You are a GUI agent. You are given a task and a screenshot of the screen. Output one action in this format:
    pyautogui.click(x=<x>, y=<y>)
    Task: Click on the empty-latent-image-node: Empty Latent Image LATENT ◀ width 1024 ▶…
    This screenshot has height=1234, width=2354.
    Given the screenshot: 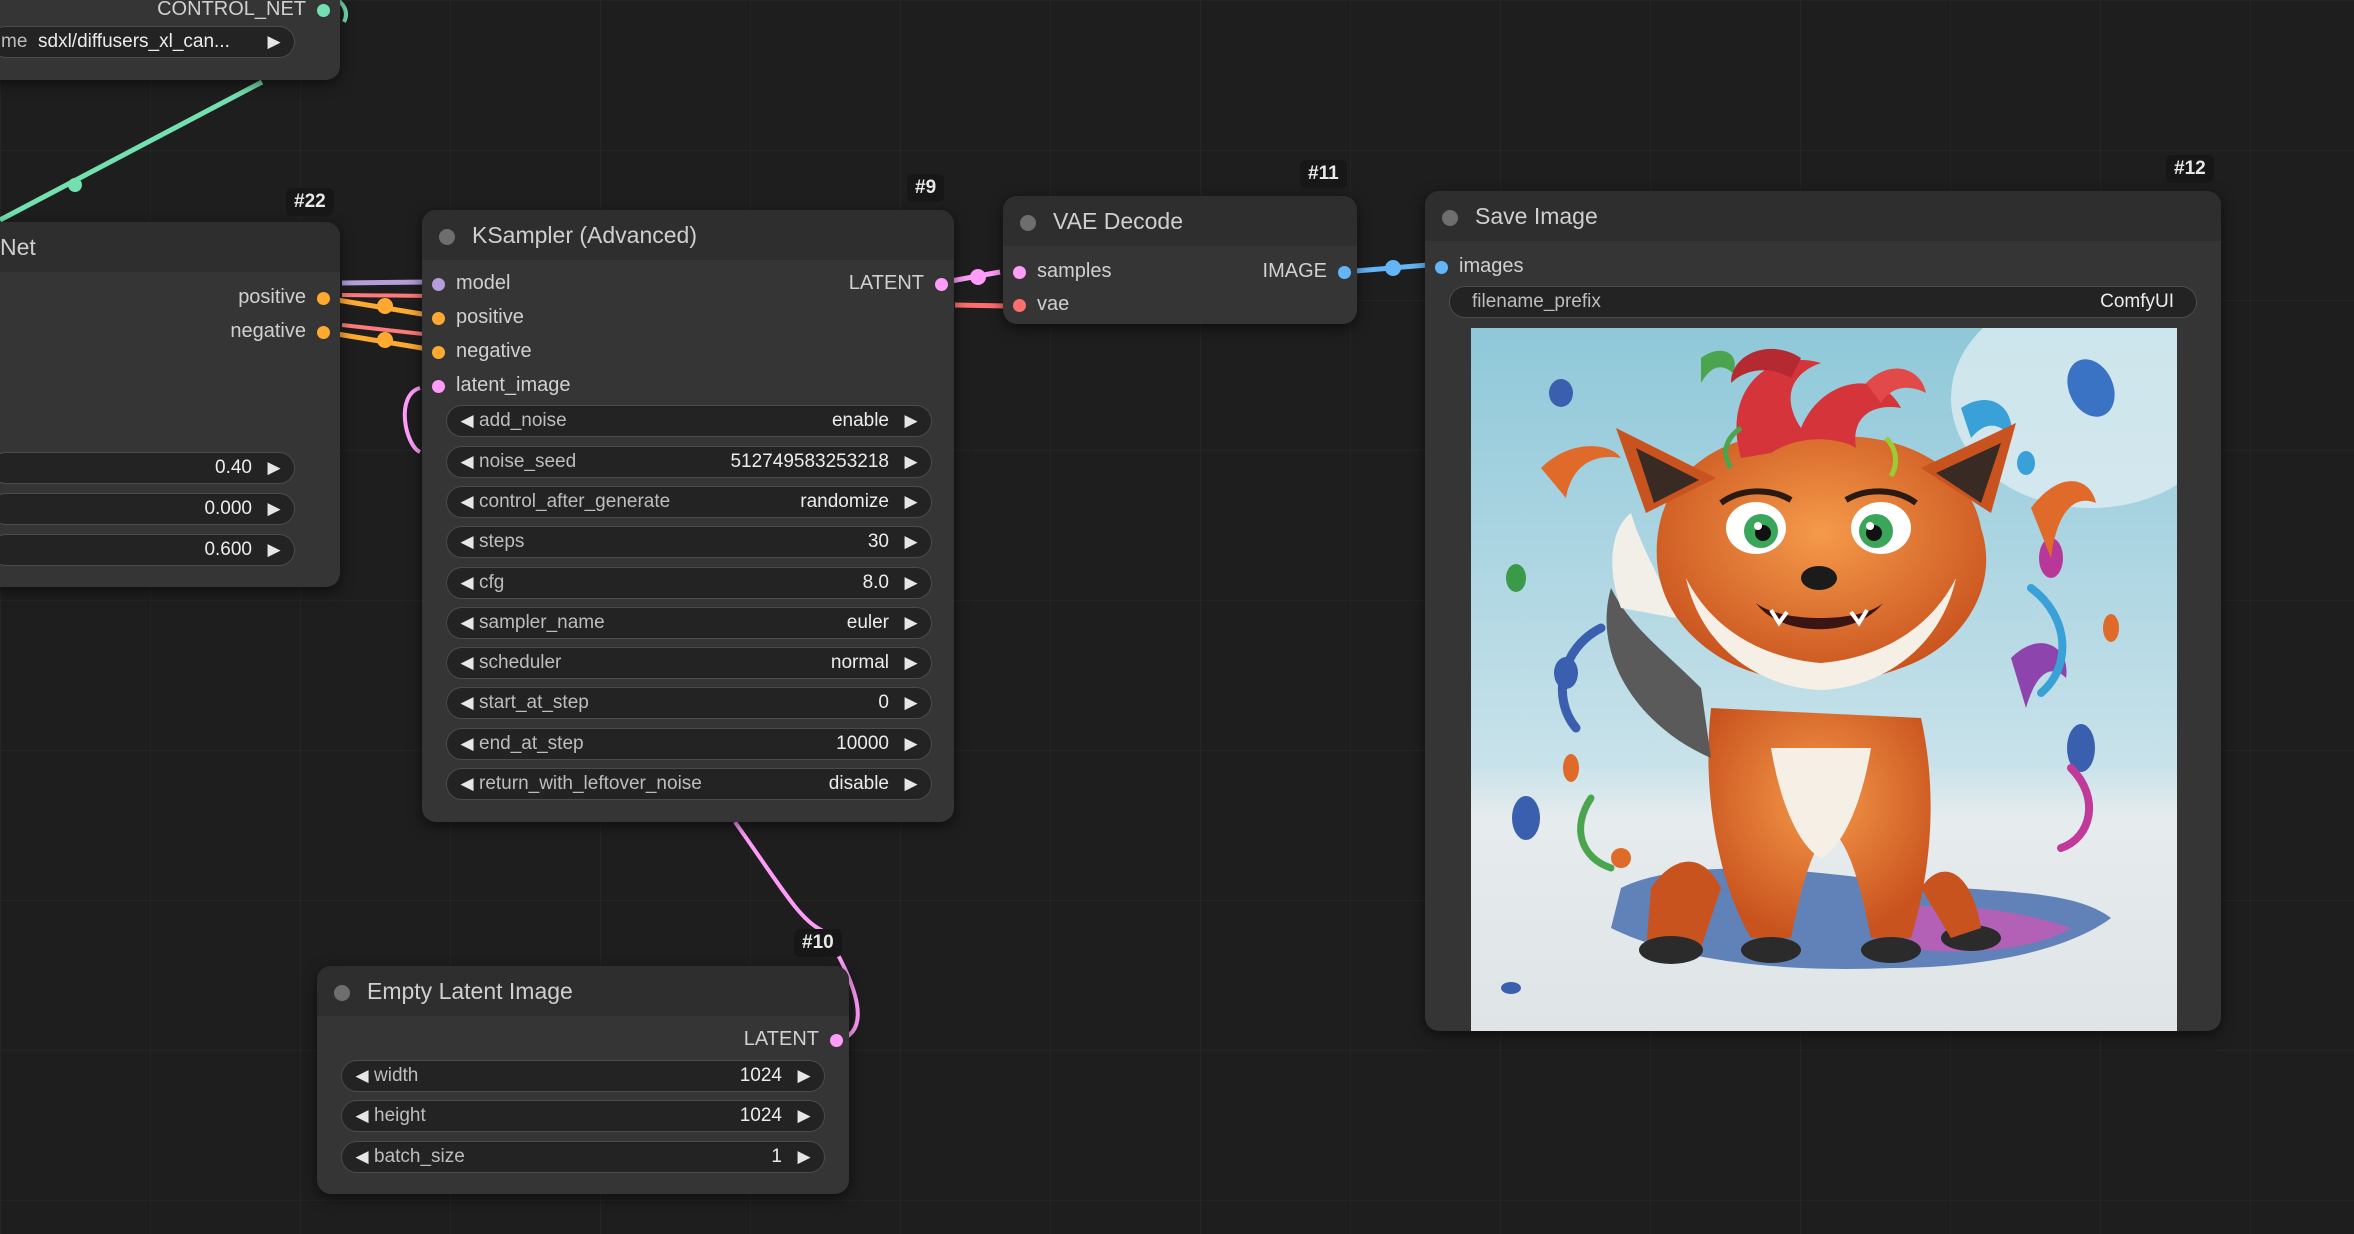 What is the action you would take?
    pyautogui.click(x=583, y=1080)
    